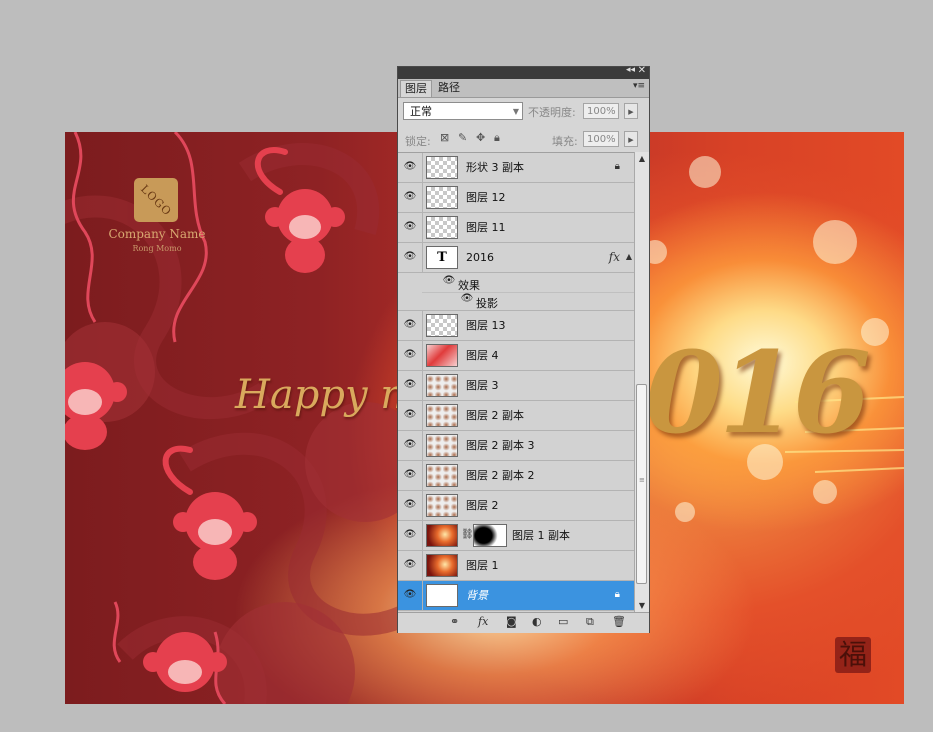 This screenshot has width=933, height=732. I want to click on fx-icon: fx, so click(614, 257).